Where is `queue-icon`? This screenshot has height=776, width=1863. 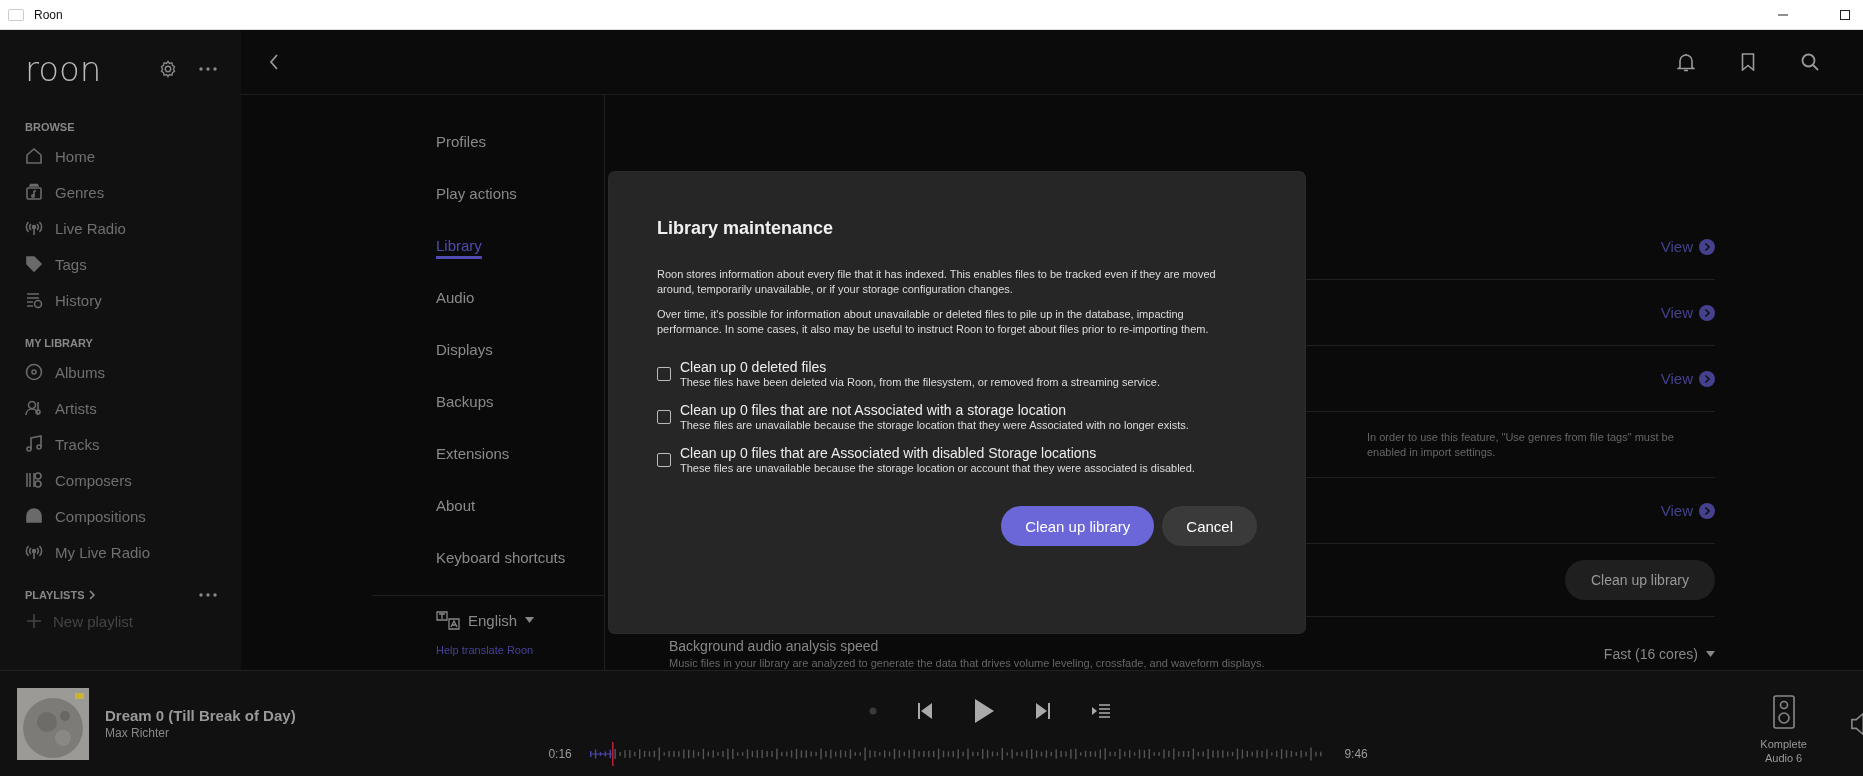
queue-icon is located at coordinates (1101, 710).